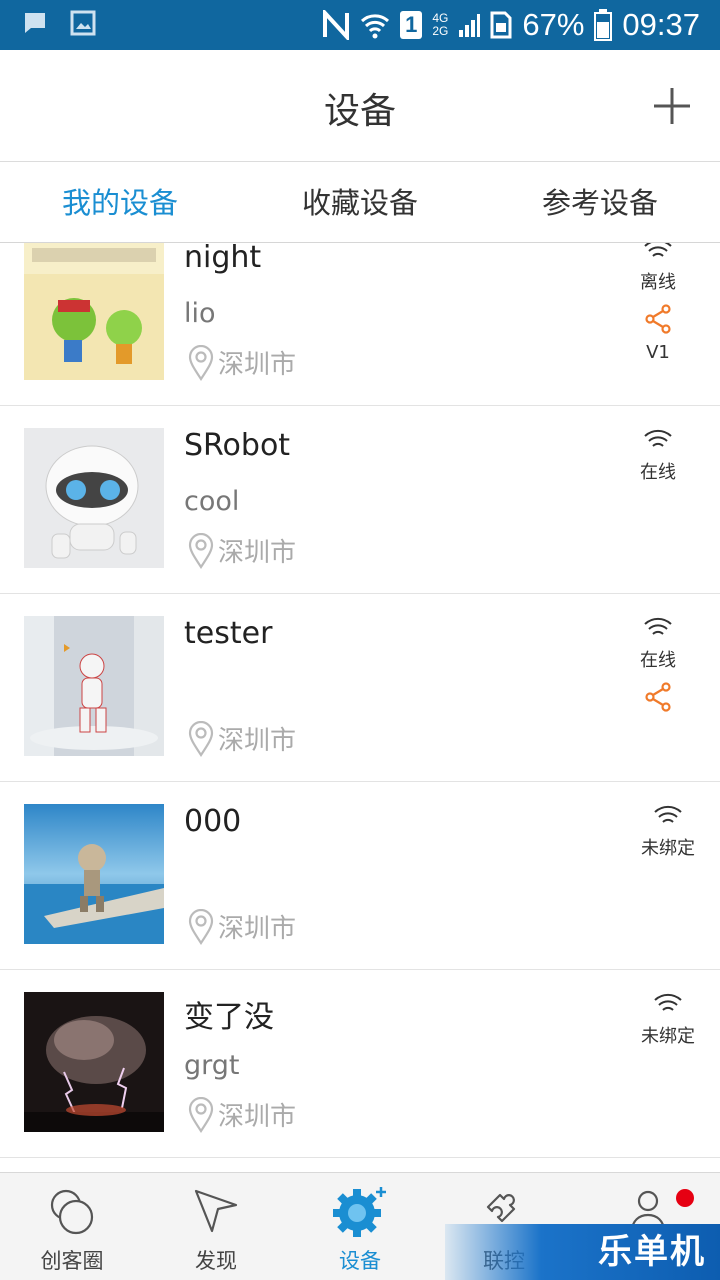 The image size is (720, 1280). What do you see at coordinates (685, 1198) in the screenshot?
I see `notification-badge` at bounding box center [685, 1198].